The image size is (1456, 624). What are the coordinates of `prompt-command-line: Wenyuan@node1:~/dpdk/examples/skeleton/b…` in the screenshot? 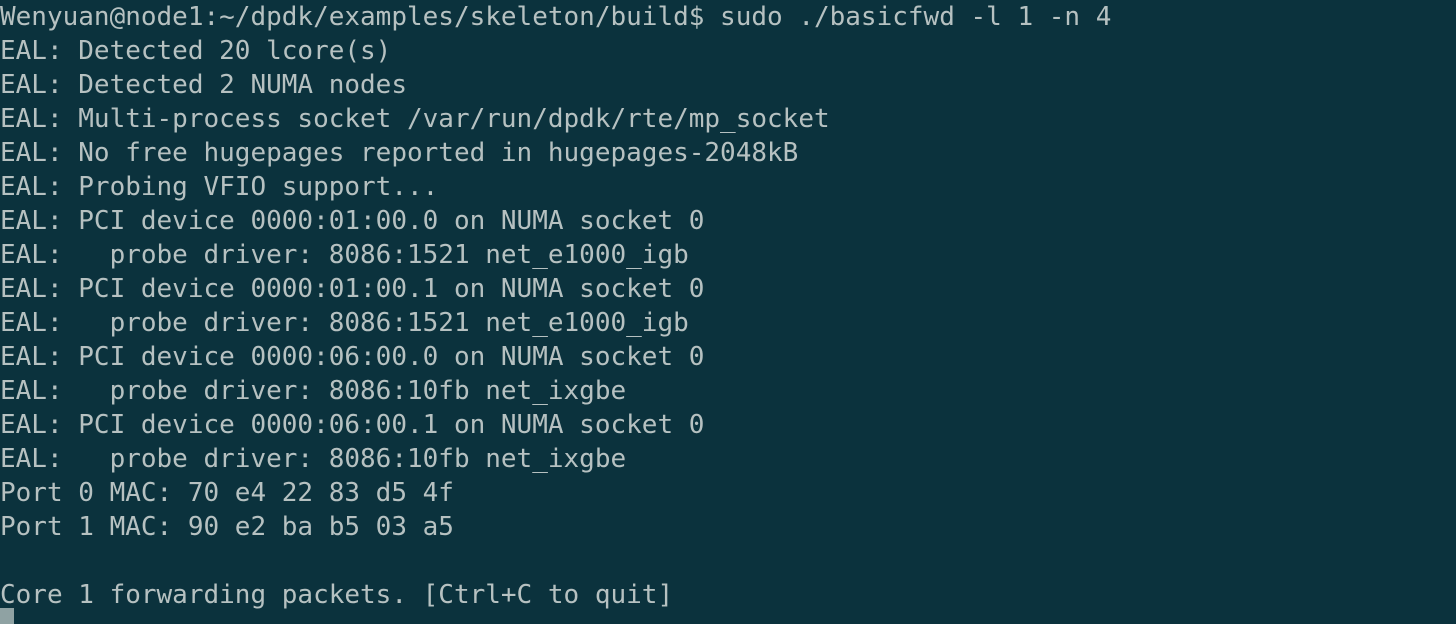 It's located at (556, 17).